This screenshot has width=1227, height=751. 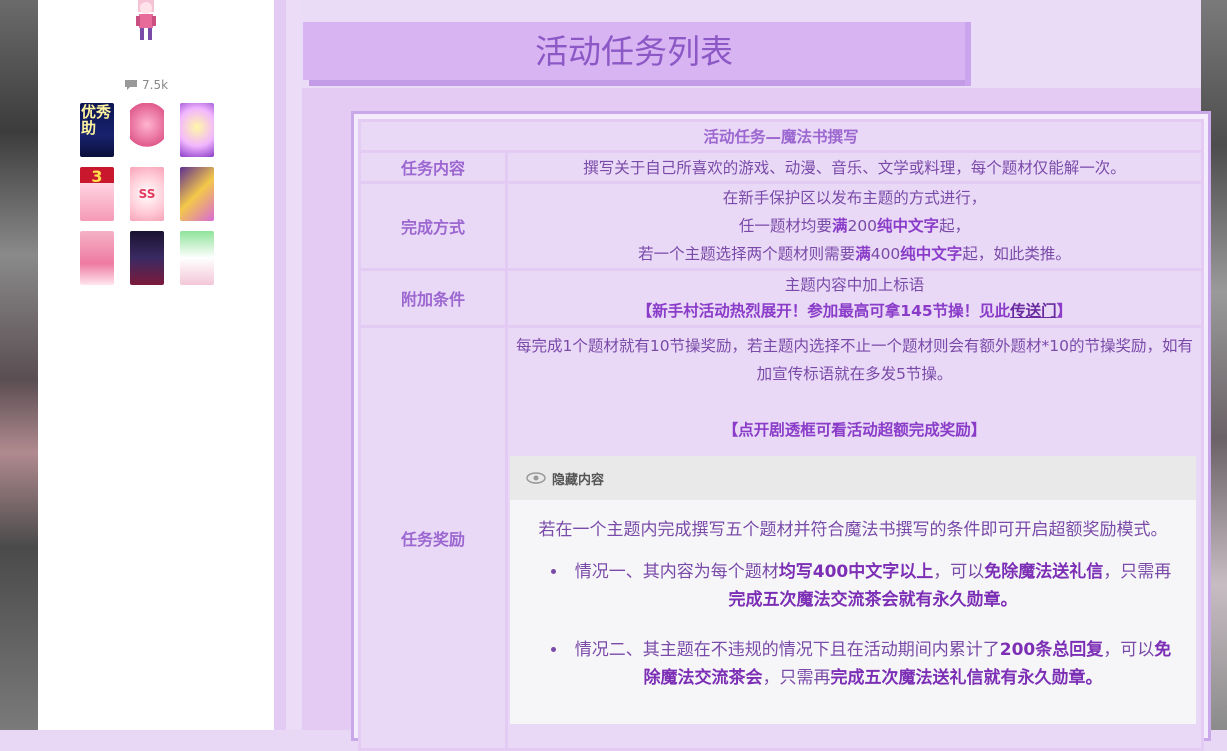 I want to click on sidebar-border, so click(x=280, y=365).